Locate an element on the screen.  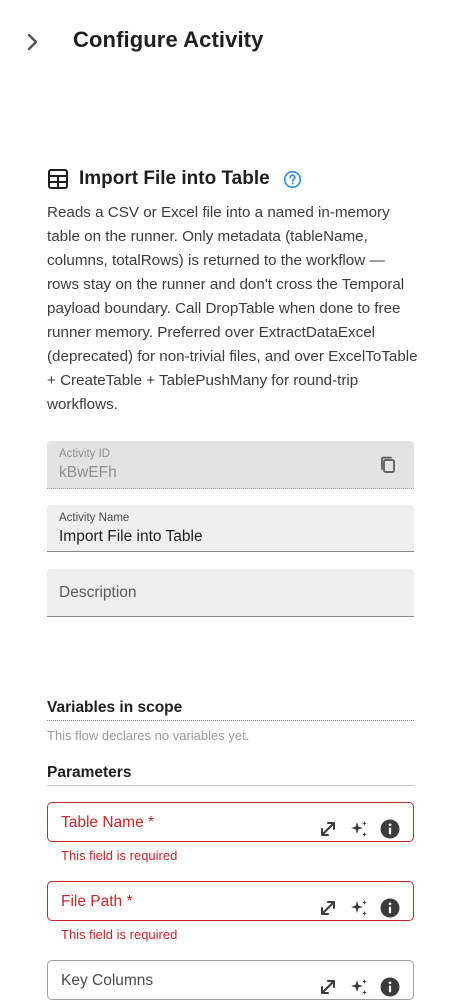
table-name-input: Table Name * is located at coordinates (230, 822).